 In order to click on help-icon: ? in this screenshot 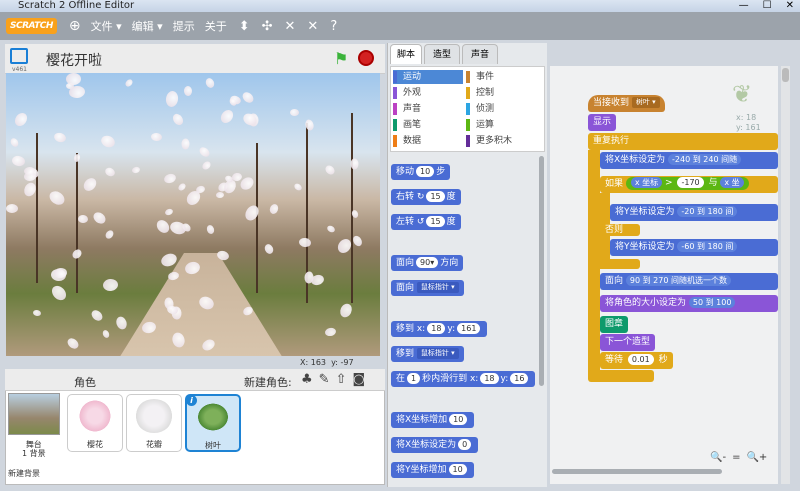, I will do `click(333, 26)`.